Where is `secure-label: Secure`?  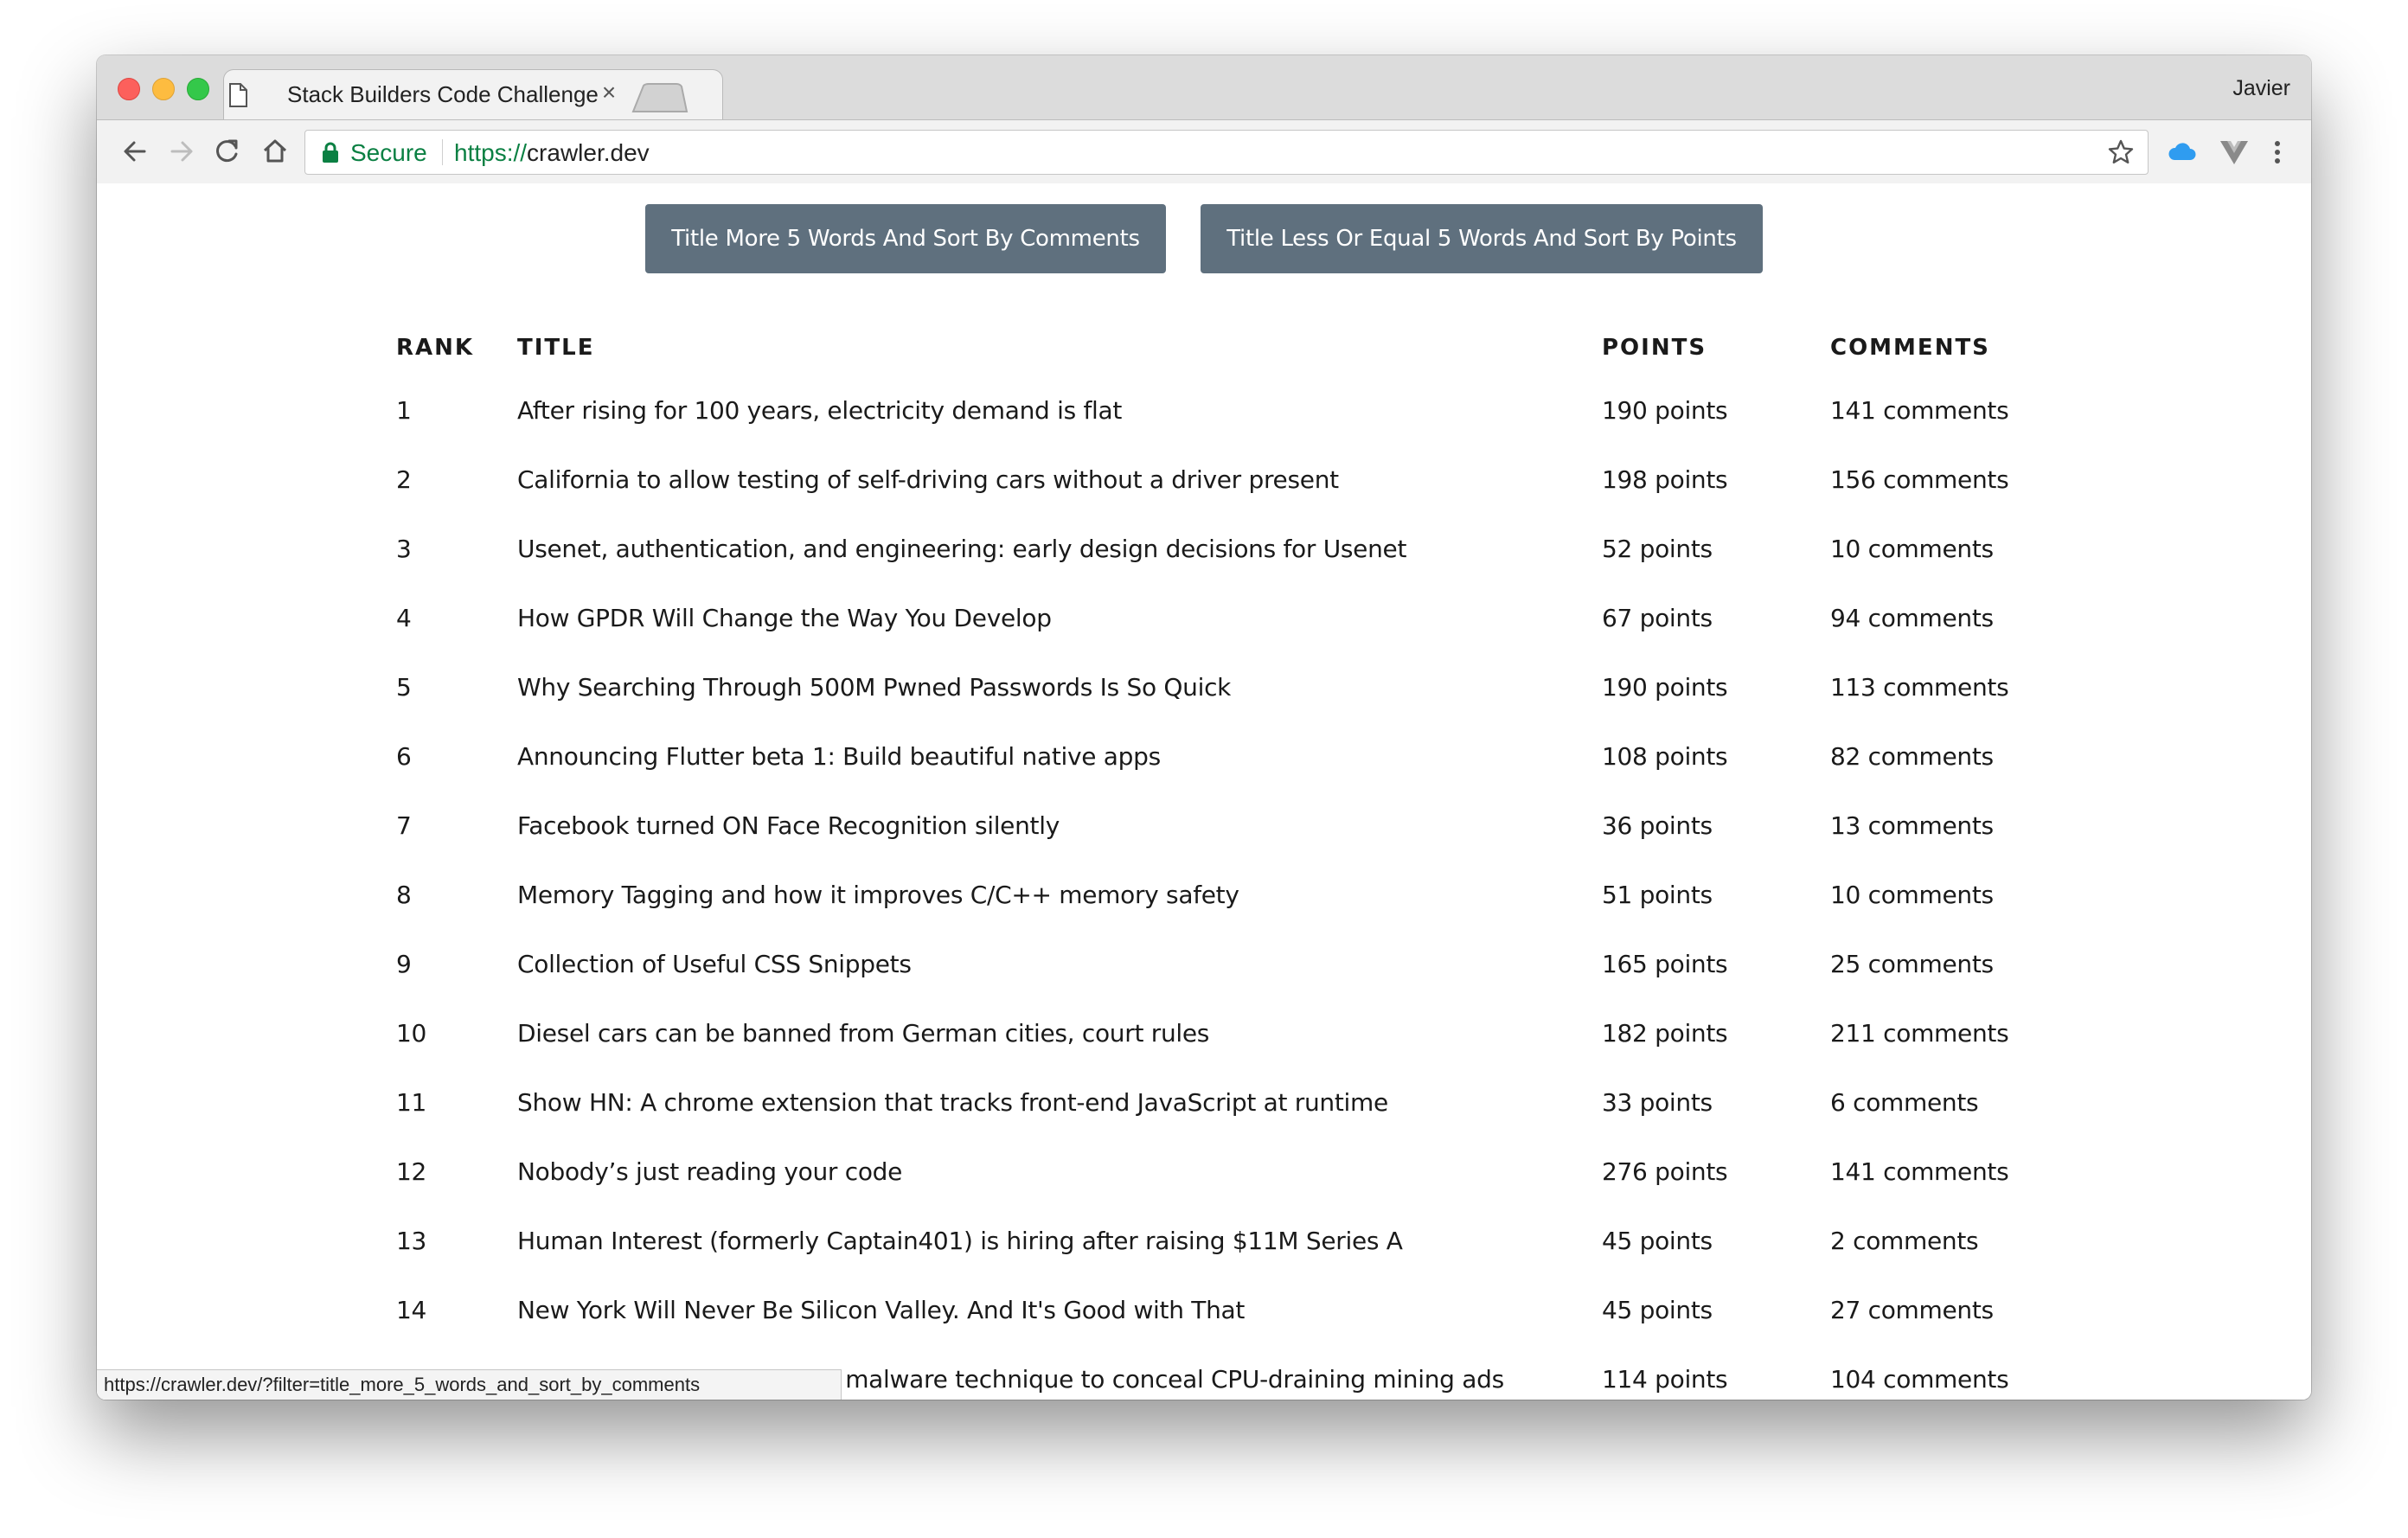
secure-label: Secure is located at coordinates (388, 152).